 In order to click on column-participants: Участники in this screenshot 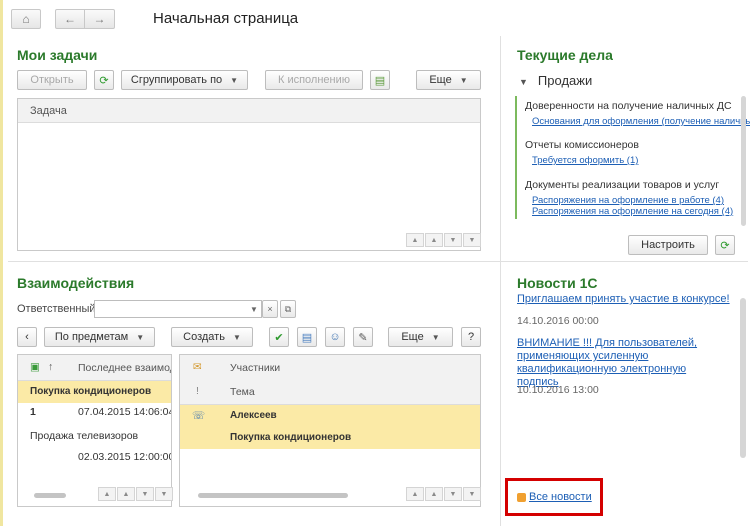, I will do `click(255, 368)`.